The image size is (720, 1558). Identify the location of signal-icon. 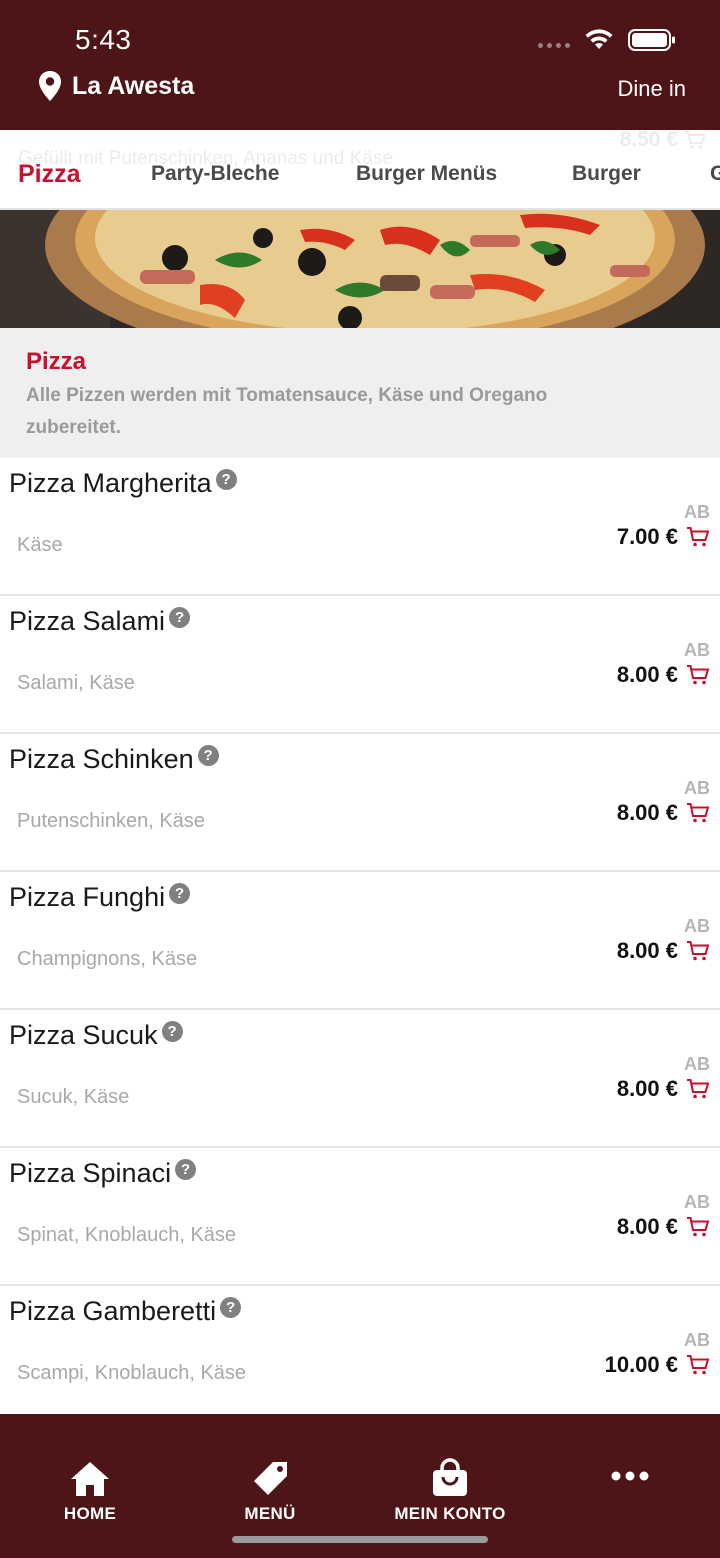
(554, 45).